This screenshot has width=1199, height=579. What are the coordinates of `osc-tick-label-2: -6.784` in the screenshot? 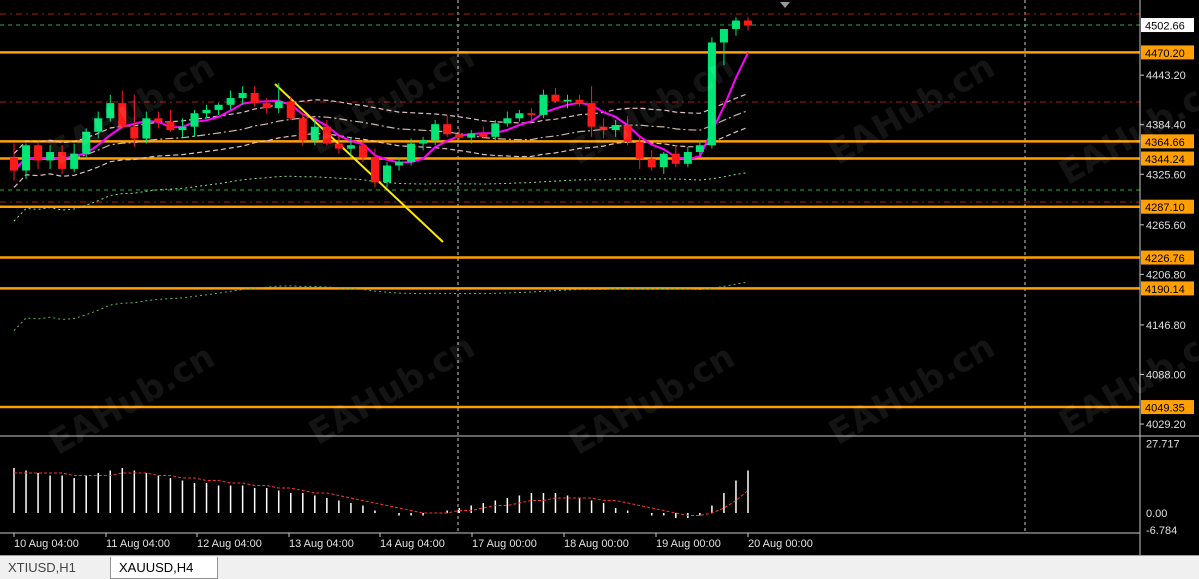 It's located at (1161, 531).